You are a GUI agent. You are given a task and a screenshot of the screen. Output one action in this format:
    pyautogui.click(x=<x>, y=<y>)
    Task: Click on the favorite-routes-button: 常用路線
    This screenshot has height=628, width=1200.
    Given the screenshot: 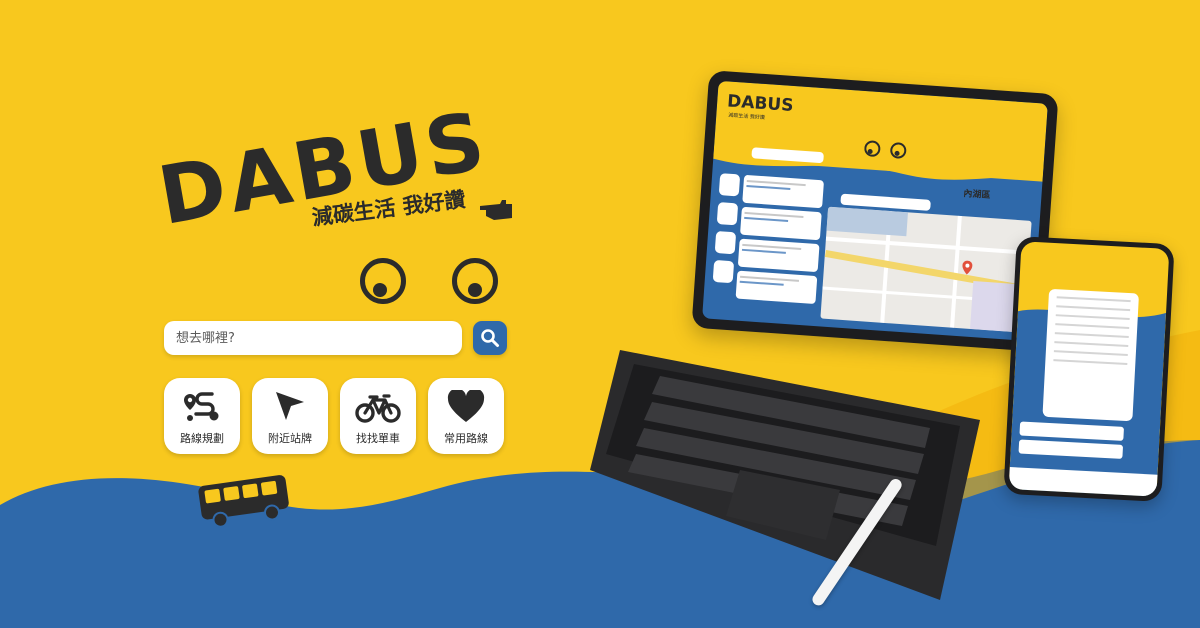 What is the action you would take?
    pyautogui.click(x=466, y=416)
    